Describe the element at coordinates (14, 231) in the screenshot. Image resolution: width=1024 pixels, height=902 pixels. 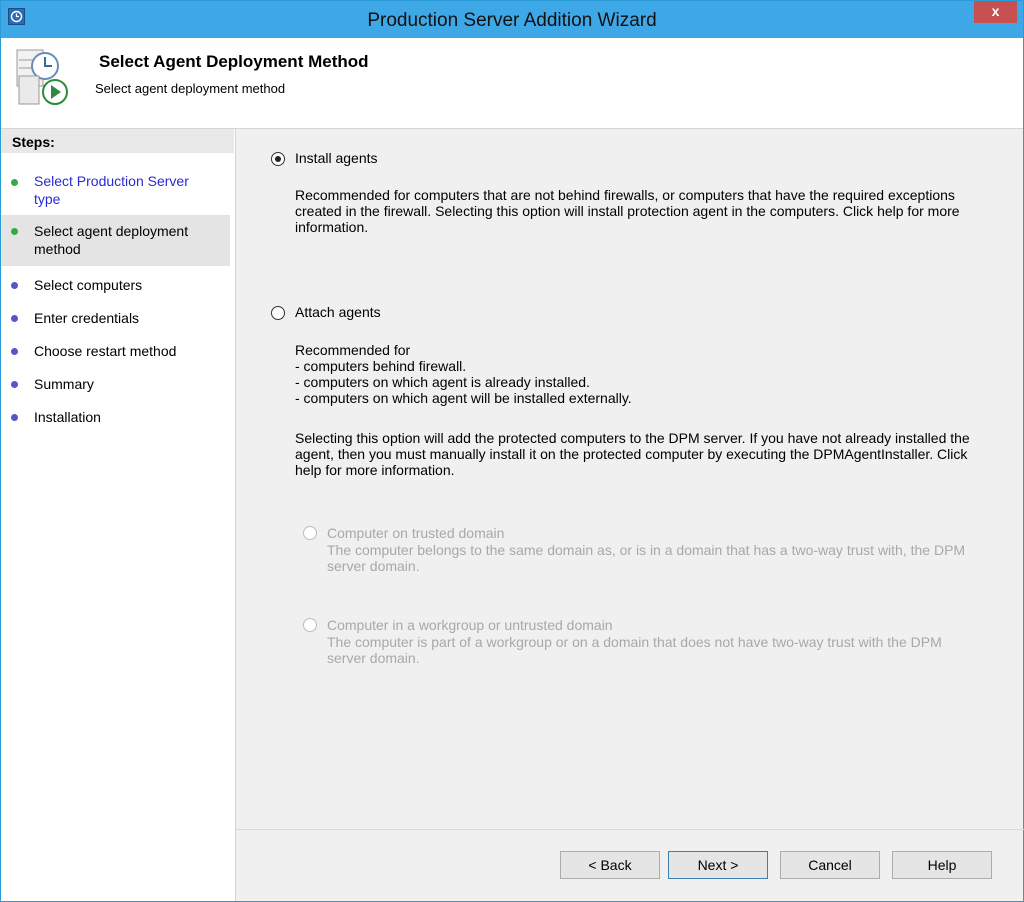
I see `current-step-dot-icon` at that location.